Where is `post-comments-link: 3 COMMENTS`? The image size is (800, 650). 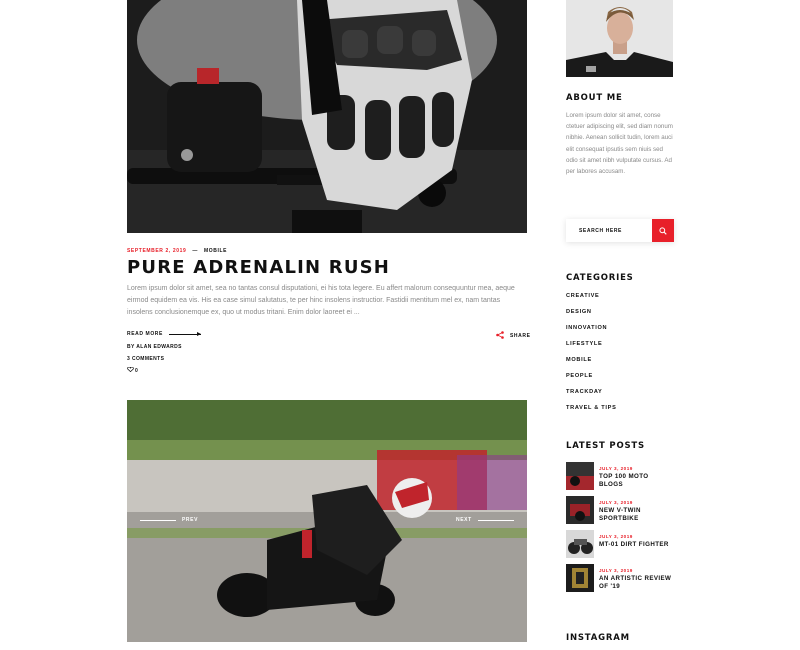 post-comments-link: 3 COMMENTS is located at coordinates (145, 359).